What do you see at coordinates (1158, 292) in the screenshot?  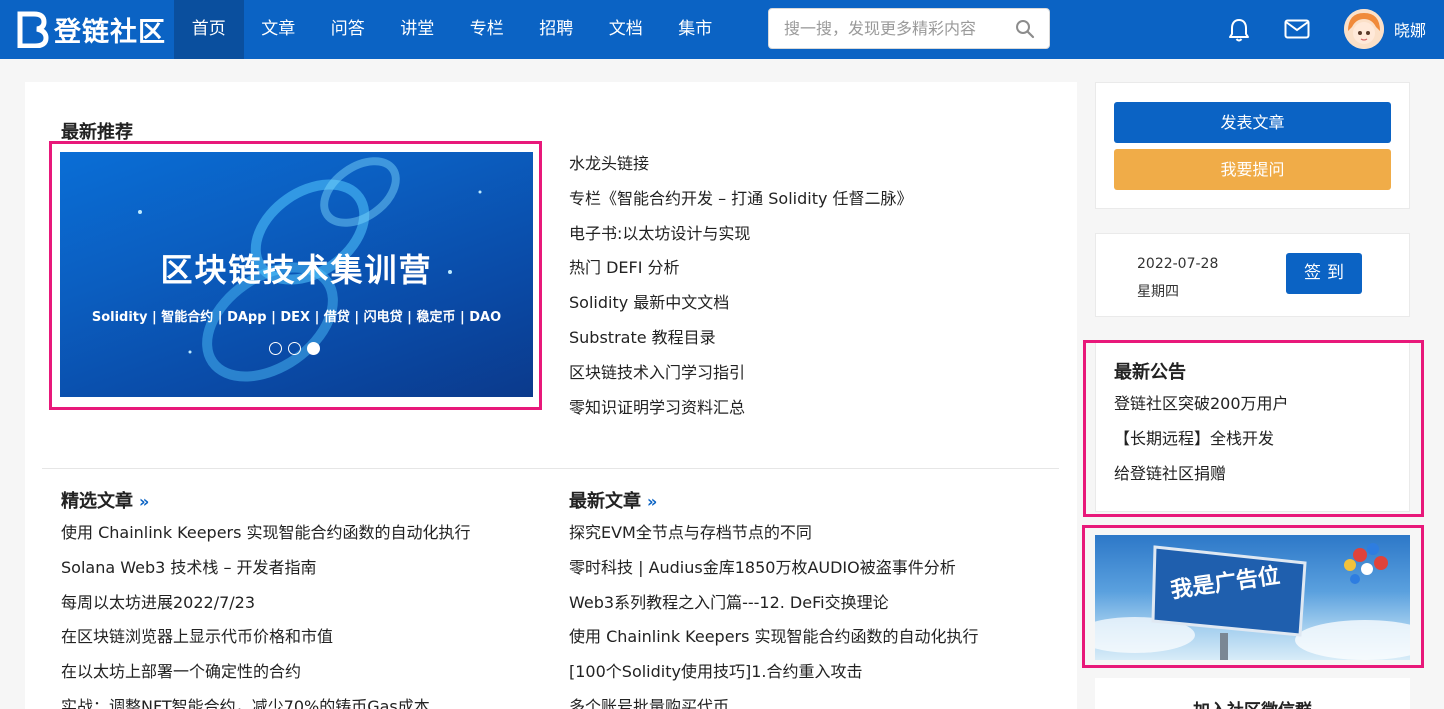 I see `current-weekday: 星期四` at bounding box center [1158, 292].